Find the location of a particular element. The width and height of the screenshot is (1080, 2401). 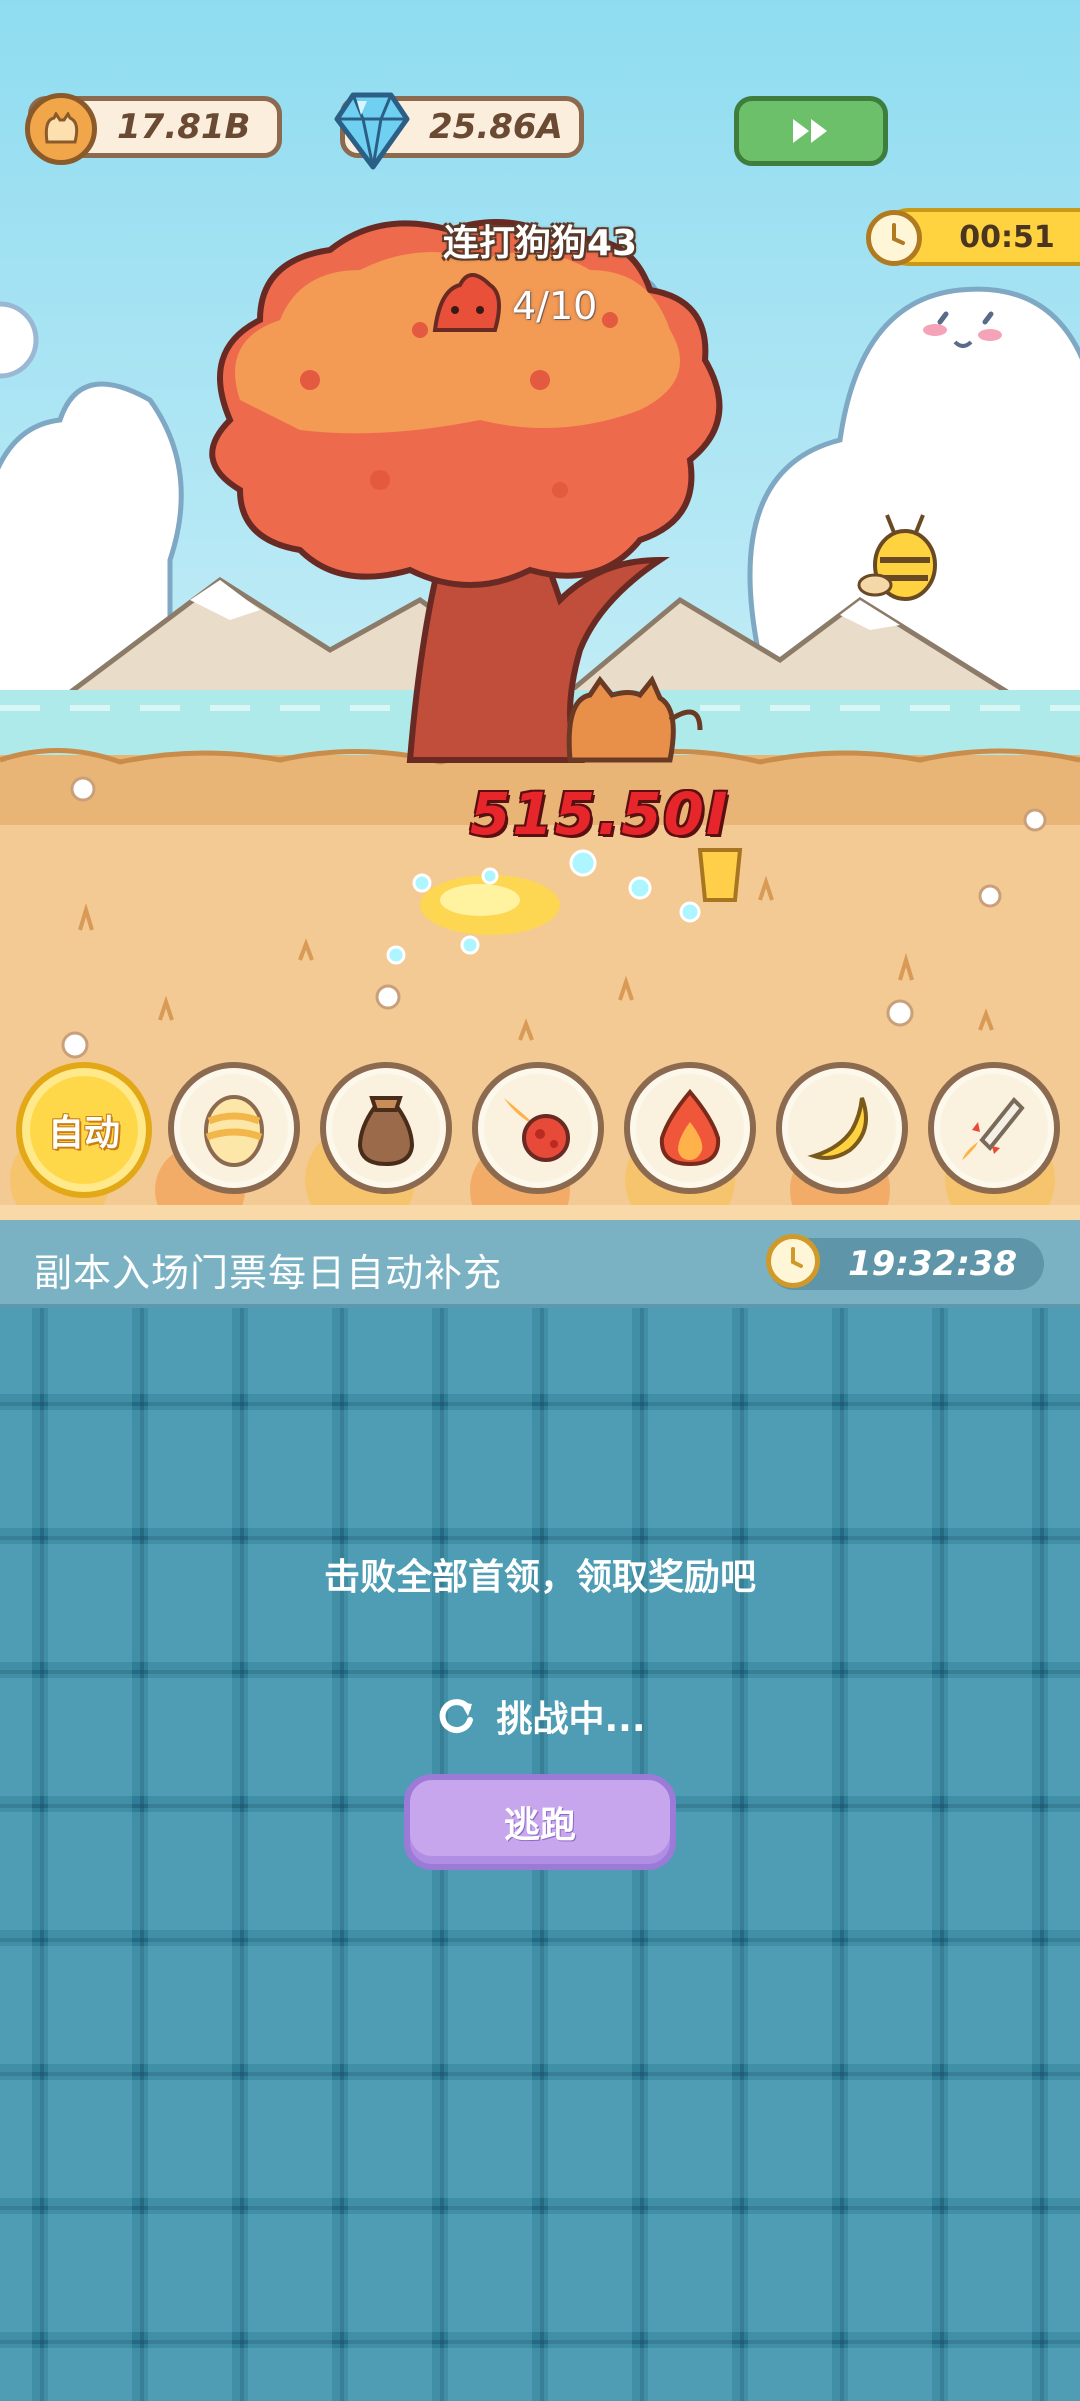

damage-popup: 515.50I is located at coordinates (600, 814).